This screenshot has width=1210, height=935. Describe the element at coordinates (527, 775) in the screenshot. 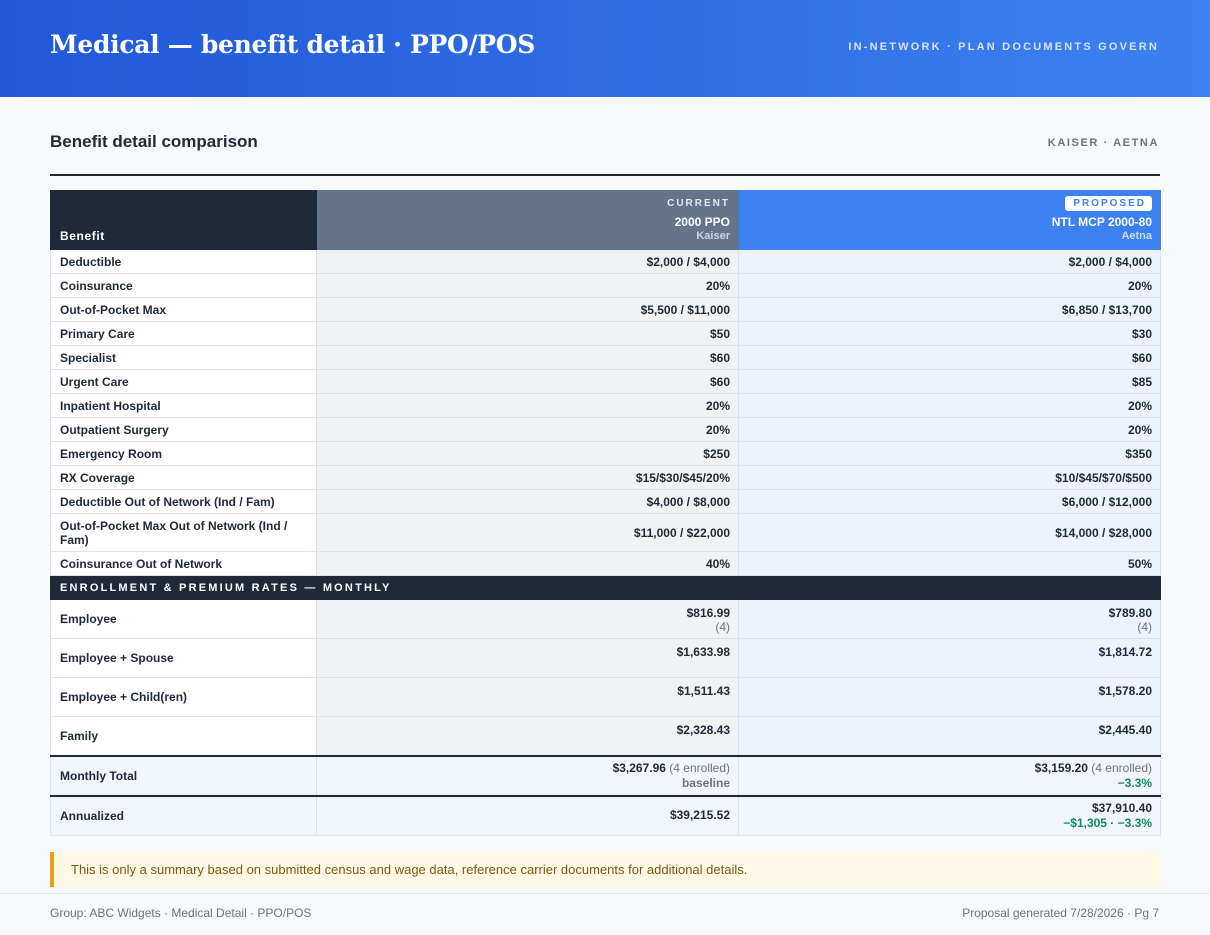

I see `current-monthly-total: $3,267.96 (4 enrolled) baseline` at that location.